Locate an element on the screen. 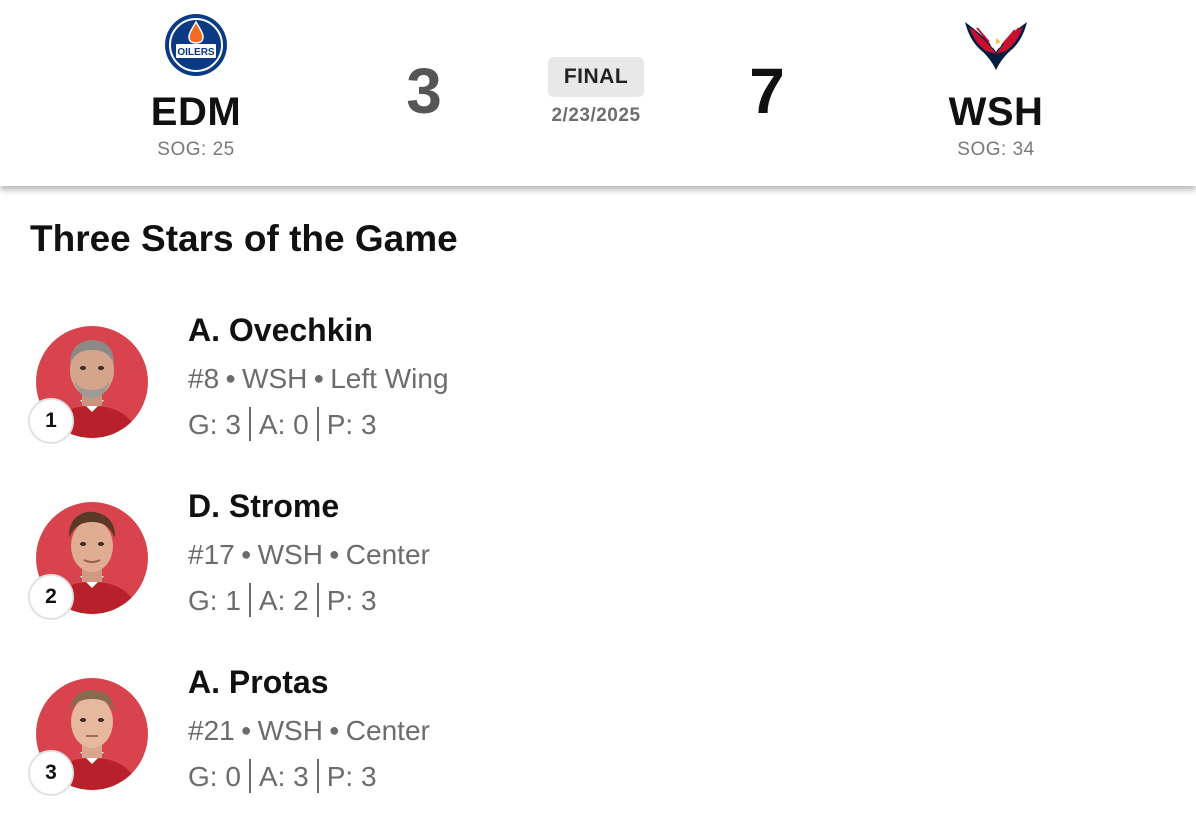 Image resolution: width=1196 pixels, height=815 pixels. capitals-eagle-logo-icon is located at coordinates (996, 46).